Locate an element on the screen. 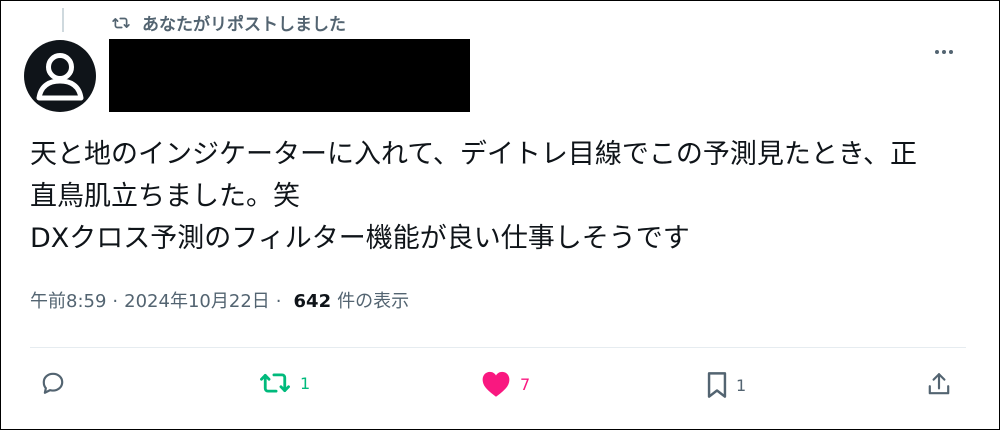 Image resolution: width=1000 pixels, height=430 pixels. share-button is located at coordinates (939, 384).